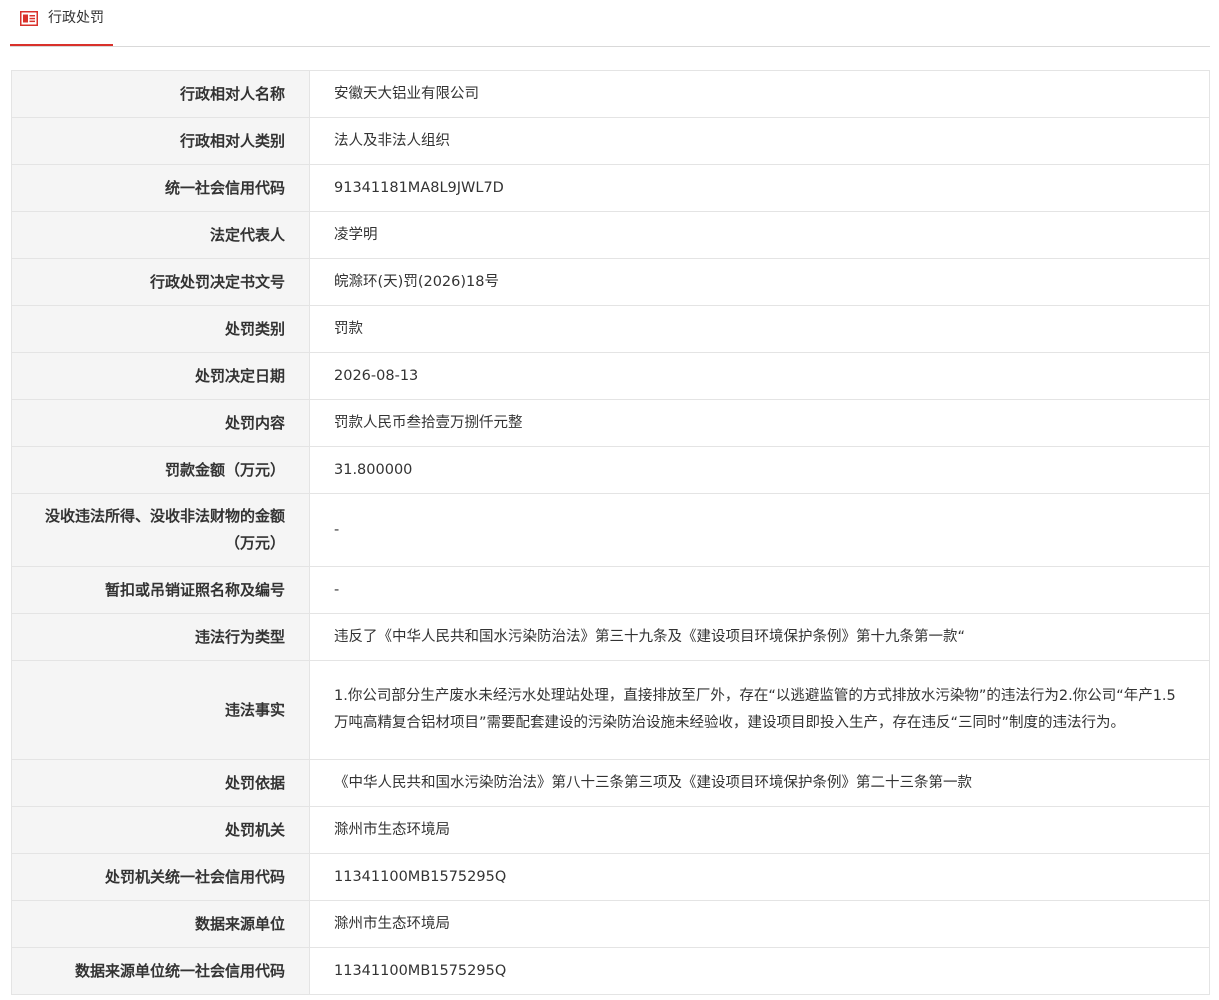 This screenshot has height=1000, width=1219. Describe the element at coordinates (348, 328) in the screenshot. I see `field-value: 罚款` at that location.